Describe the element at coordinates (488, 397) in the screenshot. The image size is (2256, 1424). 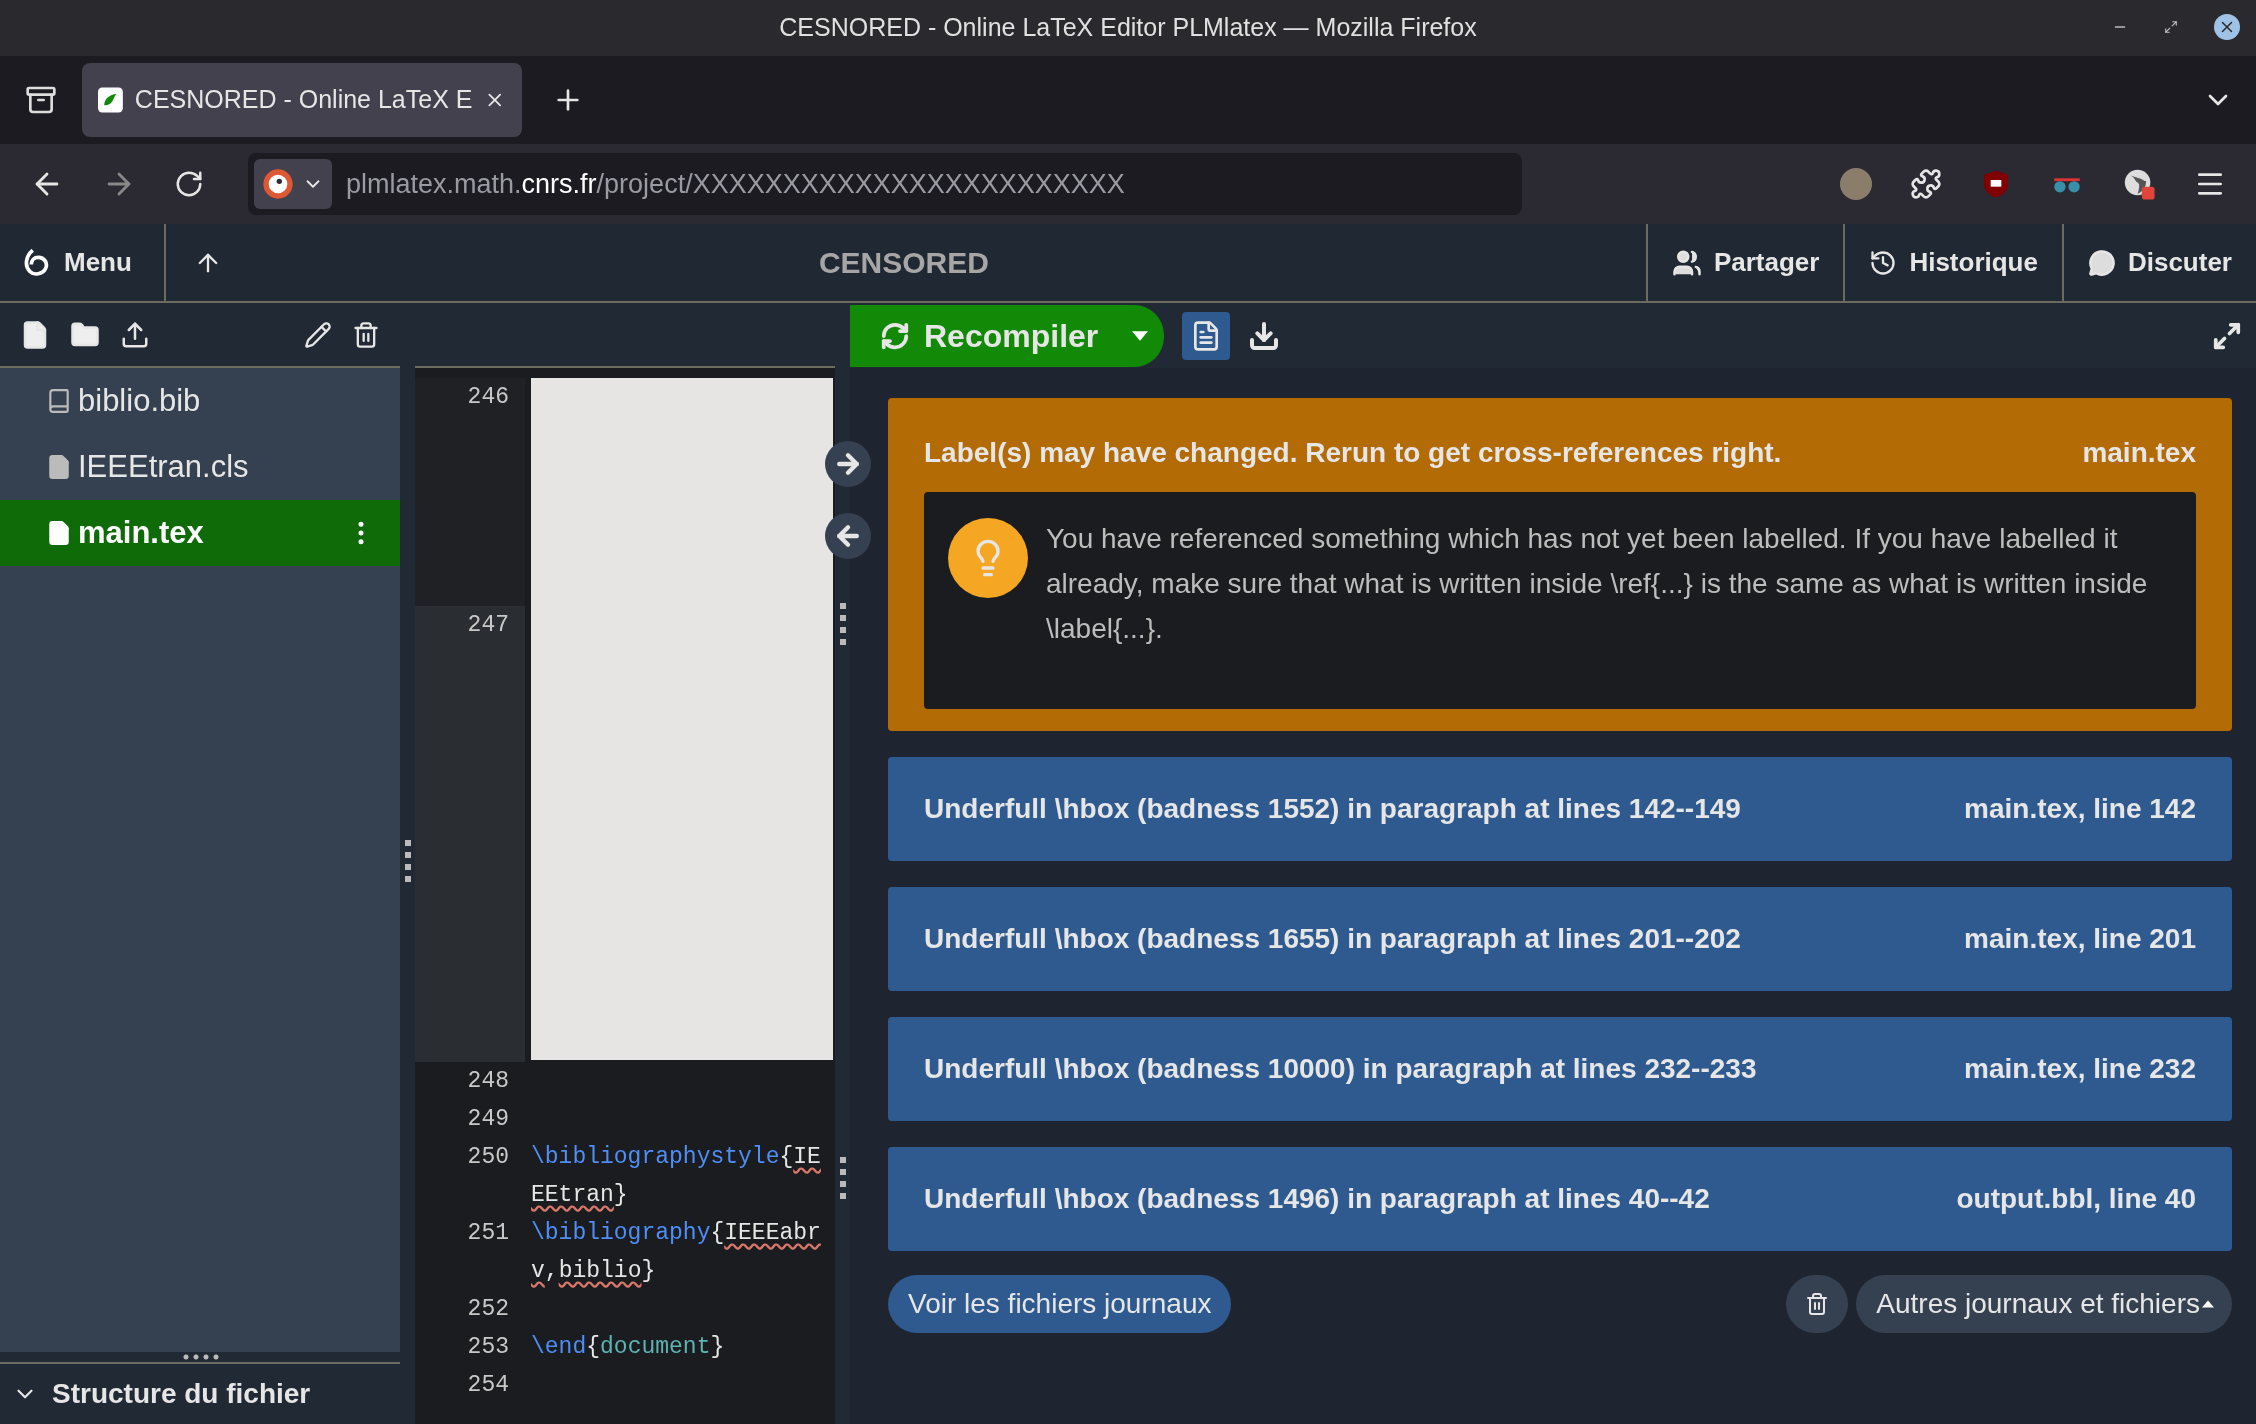
I see `line-number: 246` at that location.